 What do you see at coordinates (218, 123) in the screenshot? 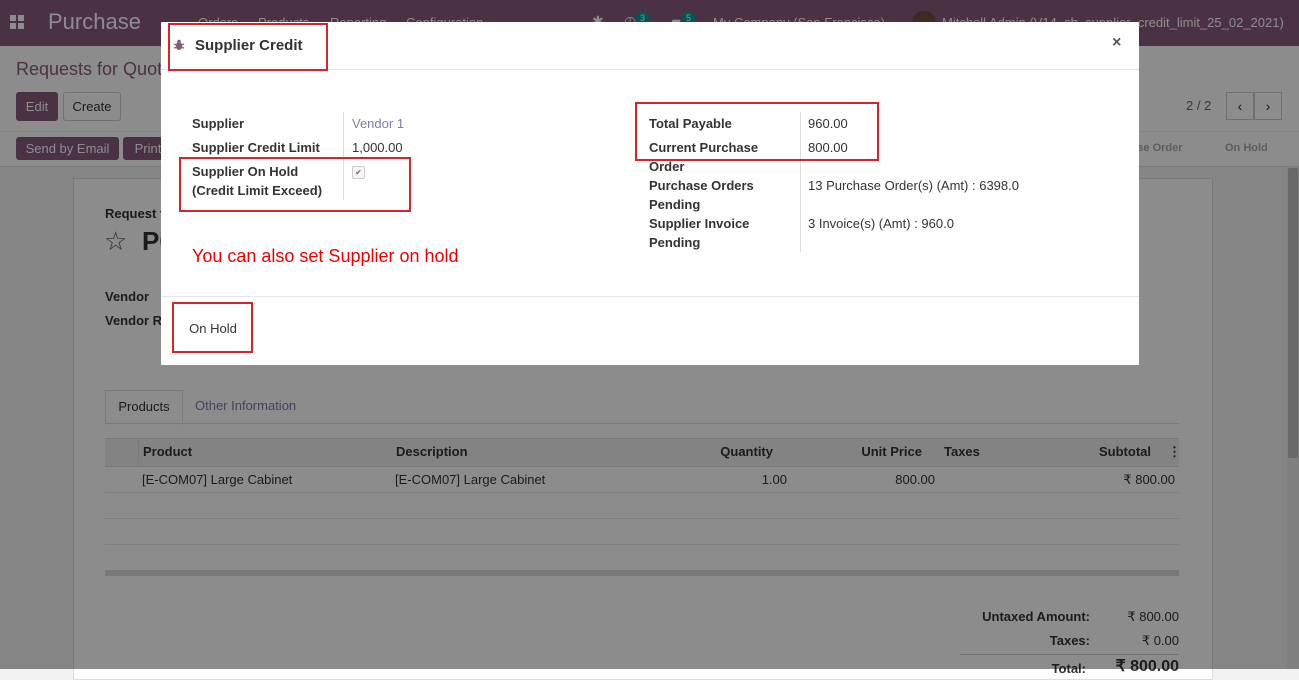
I see `supplier-label: Supplier` at bounding box center [218, 123].